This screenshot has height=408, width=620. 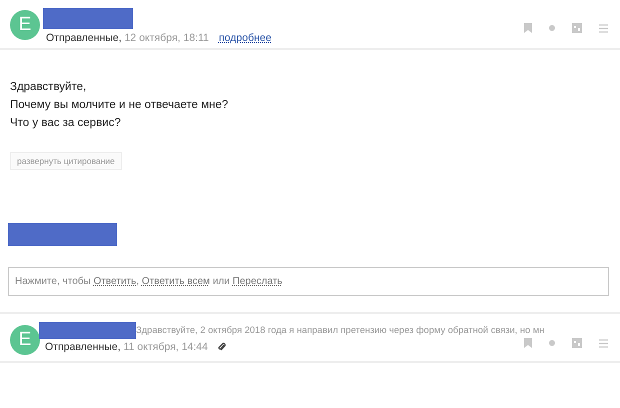 I want to click on reply-link: Переслать, so click(x=257, y=281).